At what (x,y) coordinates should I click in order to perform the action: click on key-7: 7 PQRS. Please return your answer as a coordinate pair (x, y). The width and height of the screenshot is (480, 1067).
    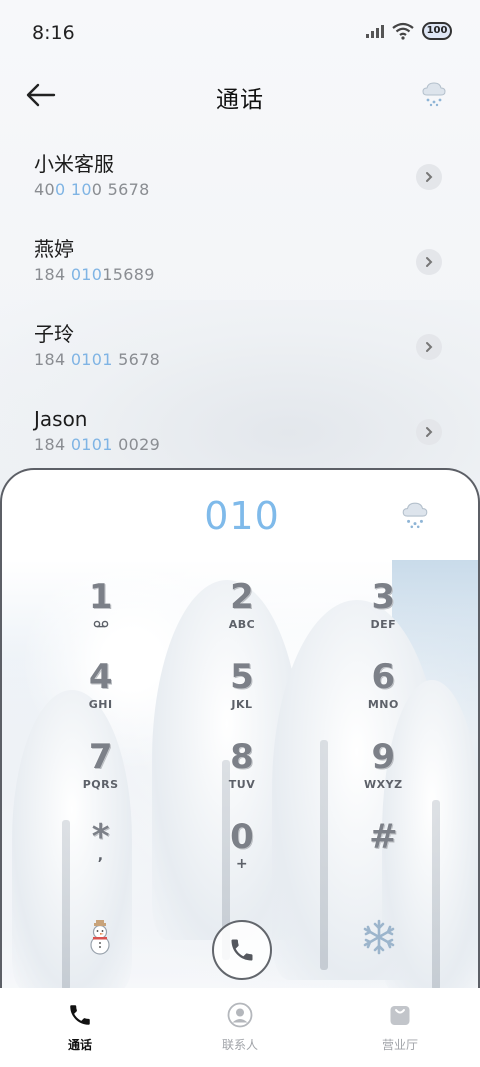
    Looking at the image, I should click on (100, 778).